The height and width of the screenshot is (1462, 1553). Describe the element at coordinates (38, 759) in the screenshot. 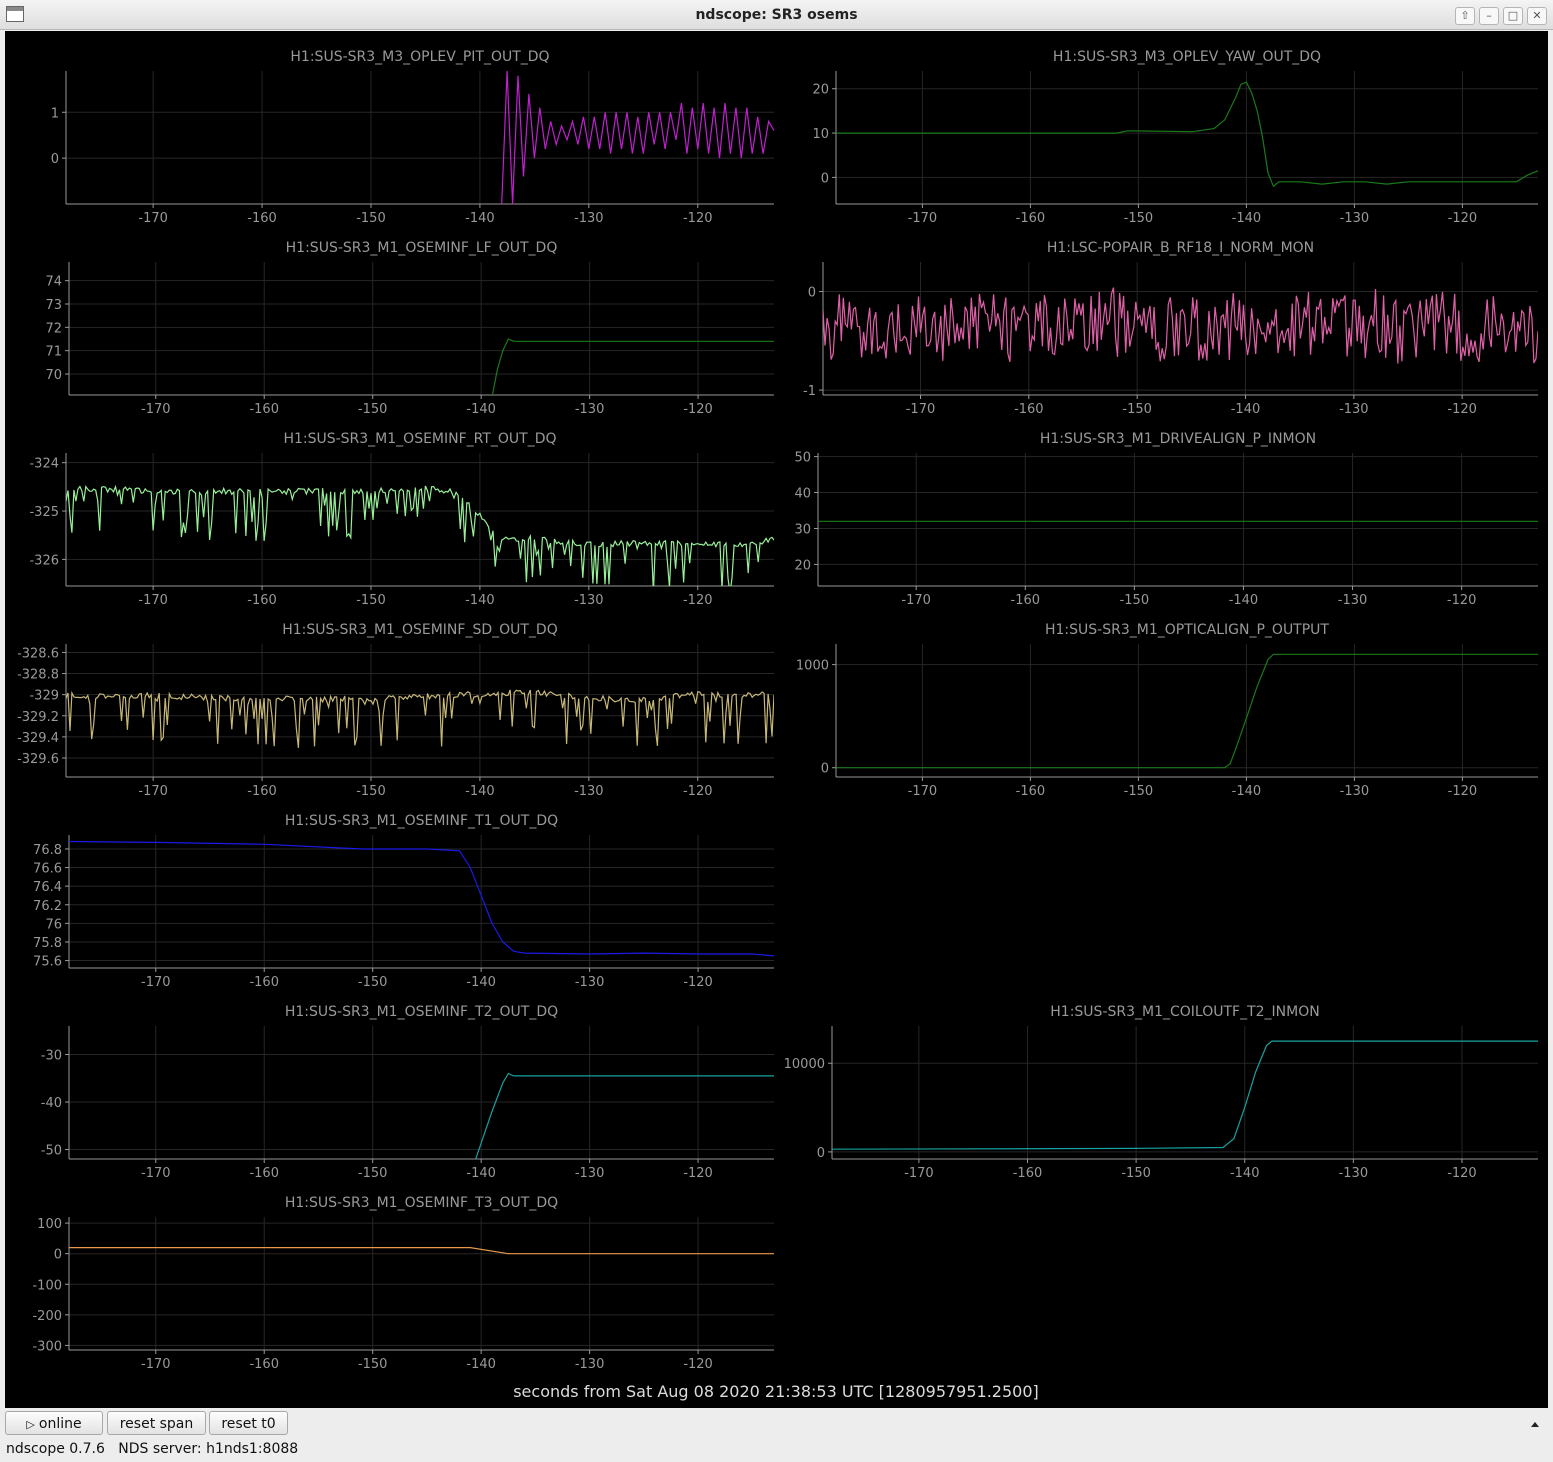

I see `y-tick-label: -329.6` at that location.